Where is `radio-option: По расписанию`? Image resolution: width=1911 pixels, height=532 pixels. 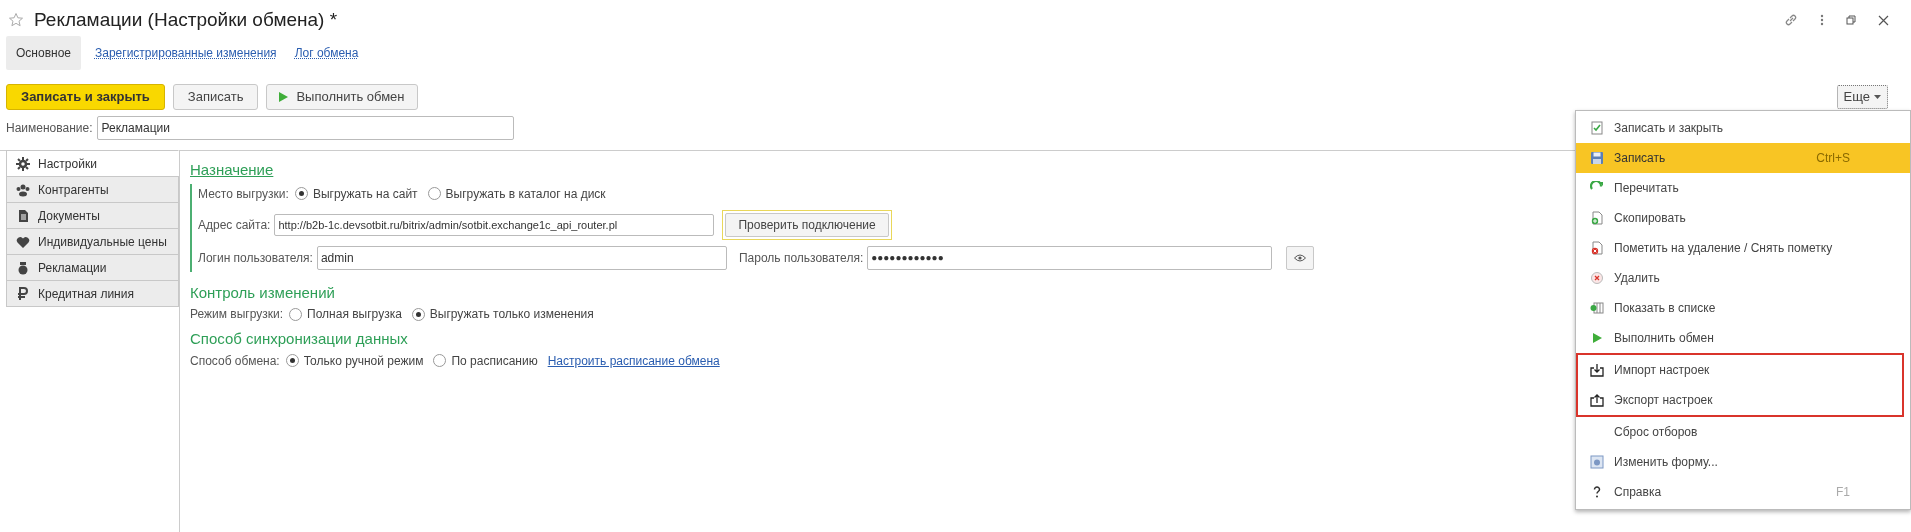
radio-option: По расписанию is located at coordinates (485, 360).